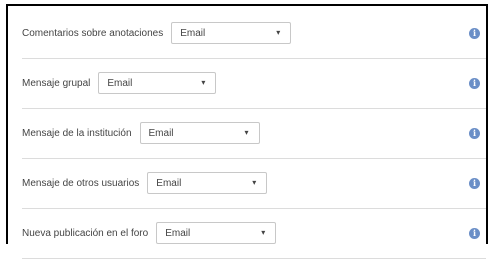 Image resolution: width=490 pixels, height=259 pixels. Describe the element at coordinates (93, 33) in the screenshot. I see `setting-label: Comentarios sobre anotaciones` at that location.